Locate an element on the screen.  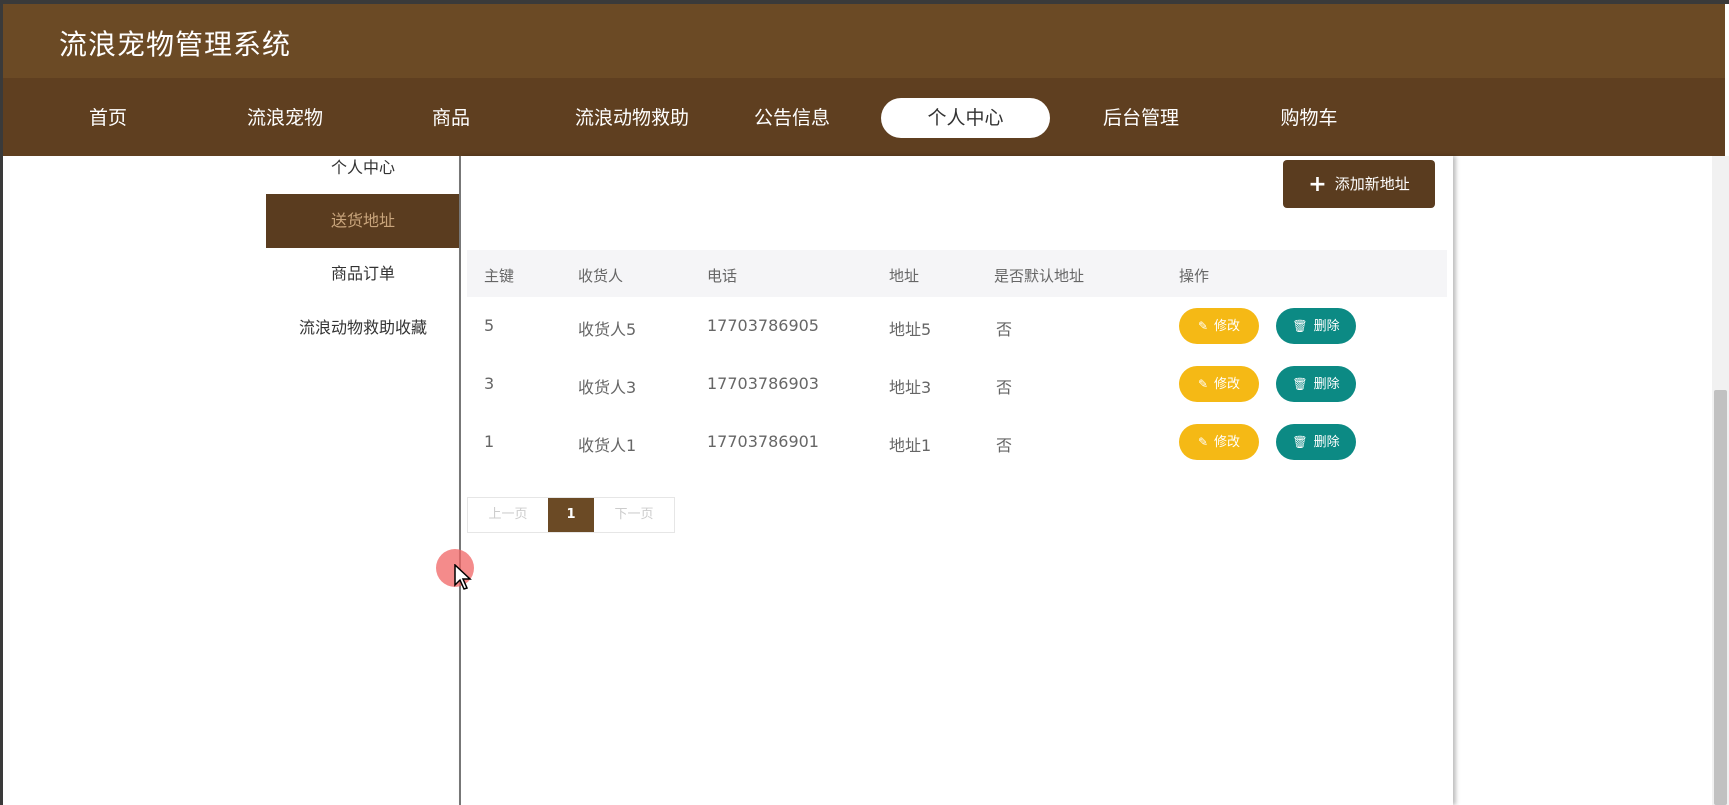
cell-phone: 17703786903 is located at coordinates (763, 383).